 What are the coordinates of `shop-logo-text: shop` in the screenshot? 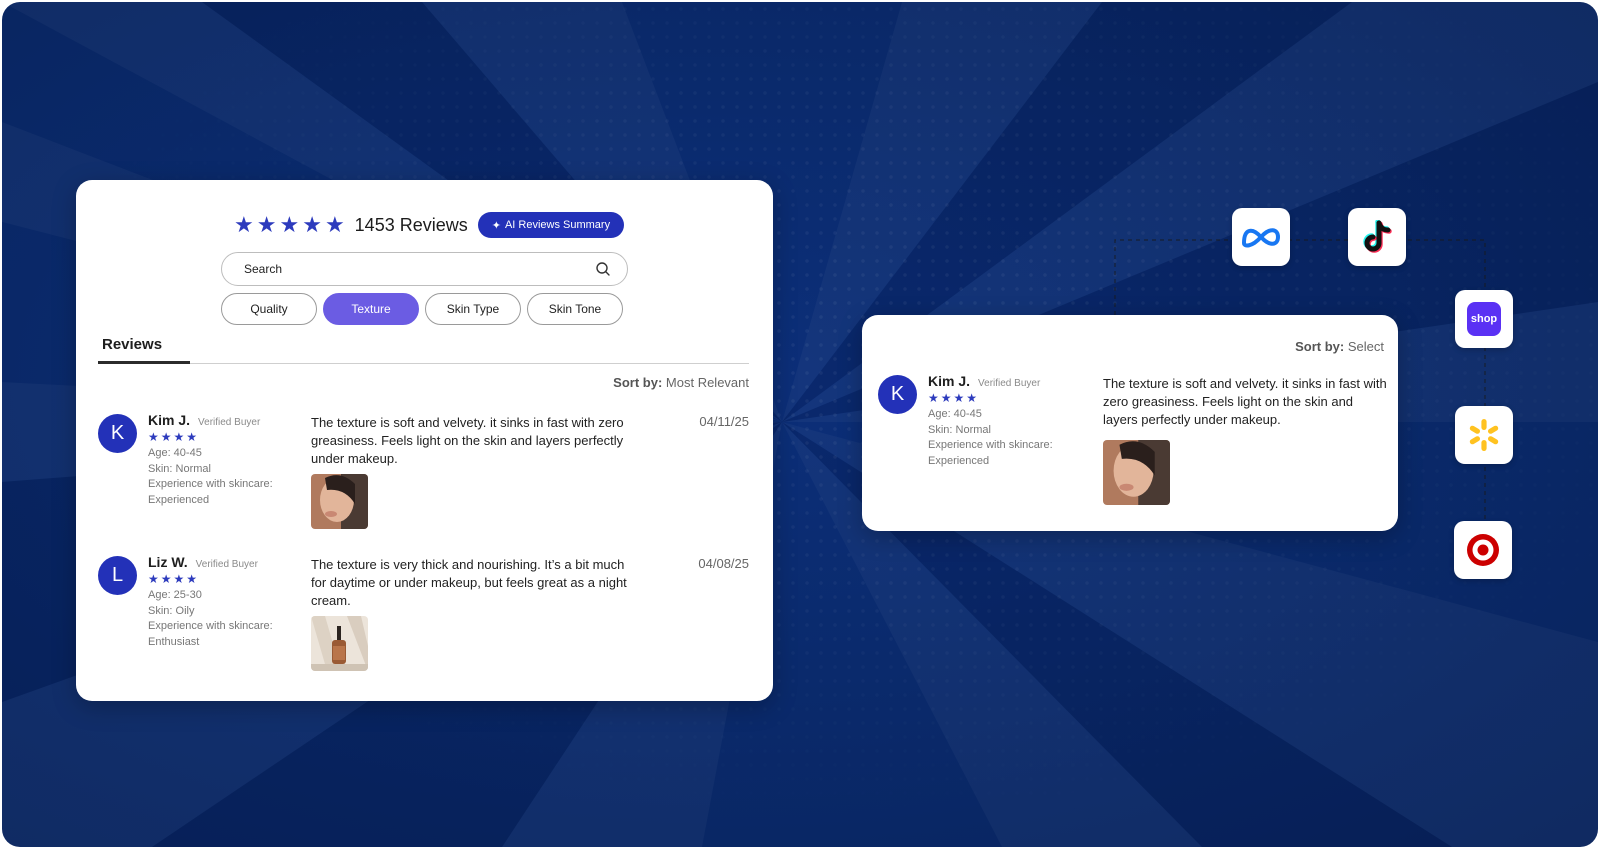 It's located at (1484, 319).